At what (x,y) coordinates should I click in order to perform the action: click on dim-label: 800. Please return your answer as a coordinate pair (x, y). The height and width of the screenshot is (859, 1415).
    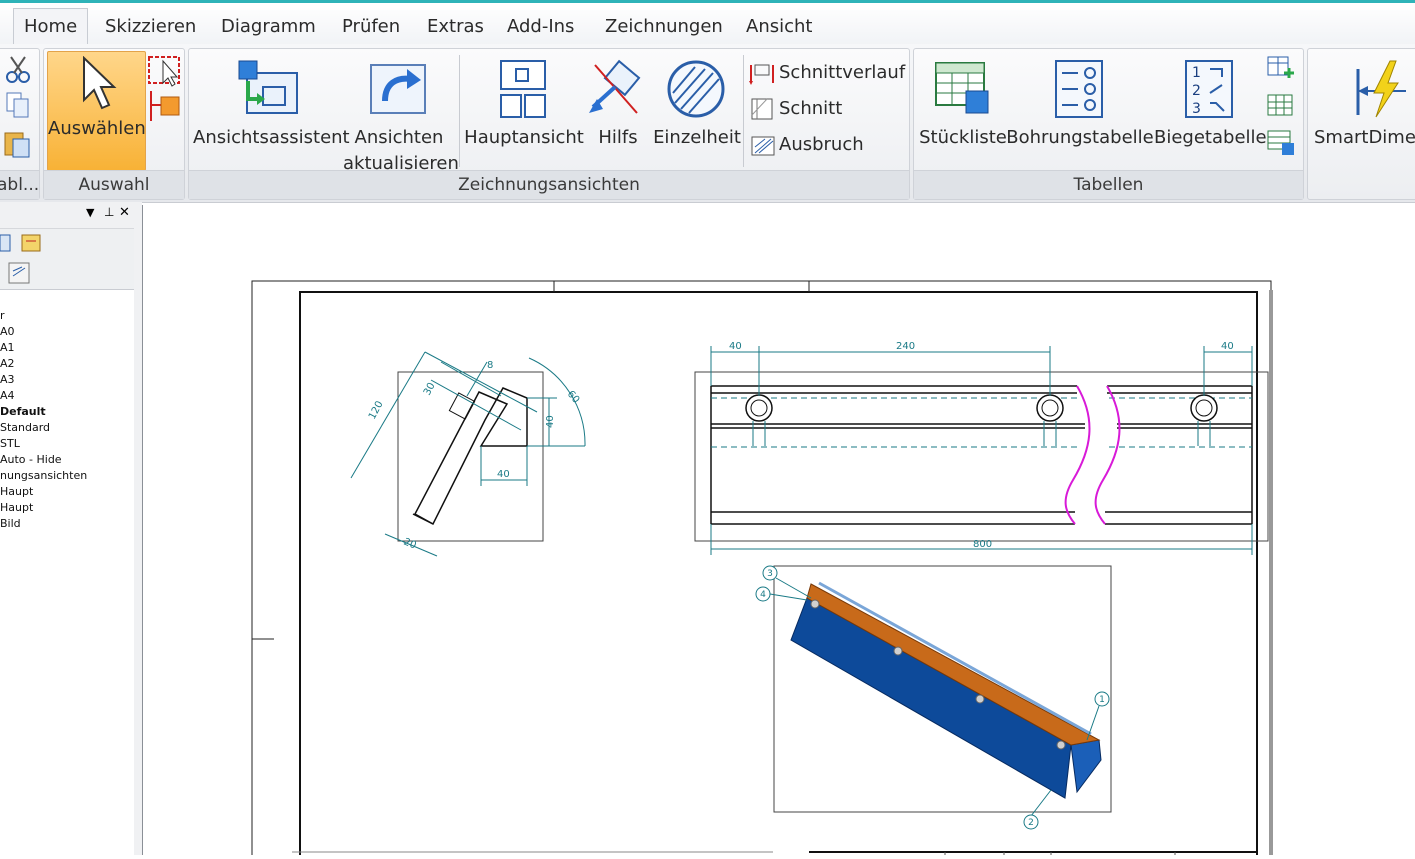
    Looking at the image, I should click on (982, 544).